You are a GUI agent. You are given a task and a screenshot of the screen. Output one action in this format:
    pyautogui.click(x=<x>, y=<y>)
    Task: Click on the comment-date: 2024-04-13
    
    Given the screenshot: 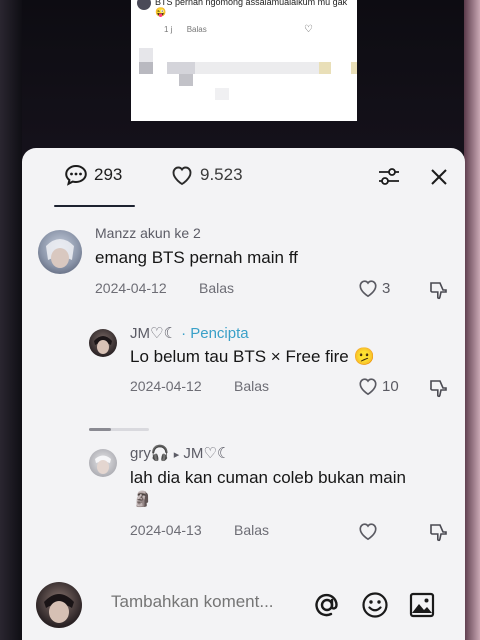 What is the action you would take?
    pyautogui.click(x=166, y=530)
    